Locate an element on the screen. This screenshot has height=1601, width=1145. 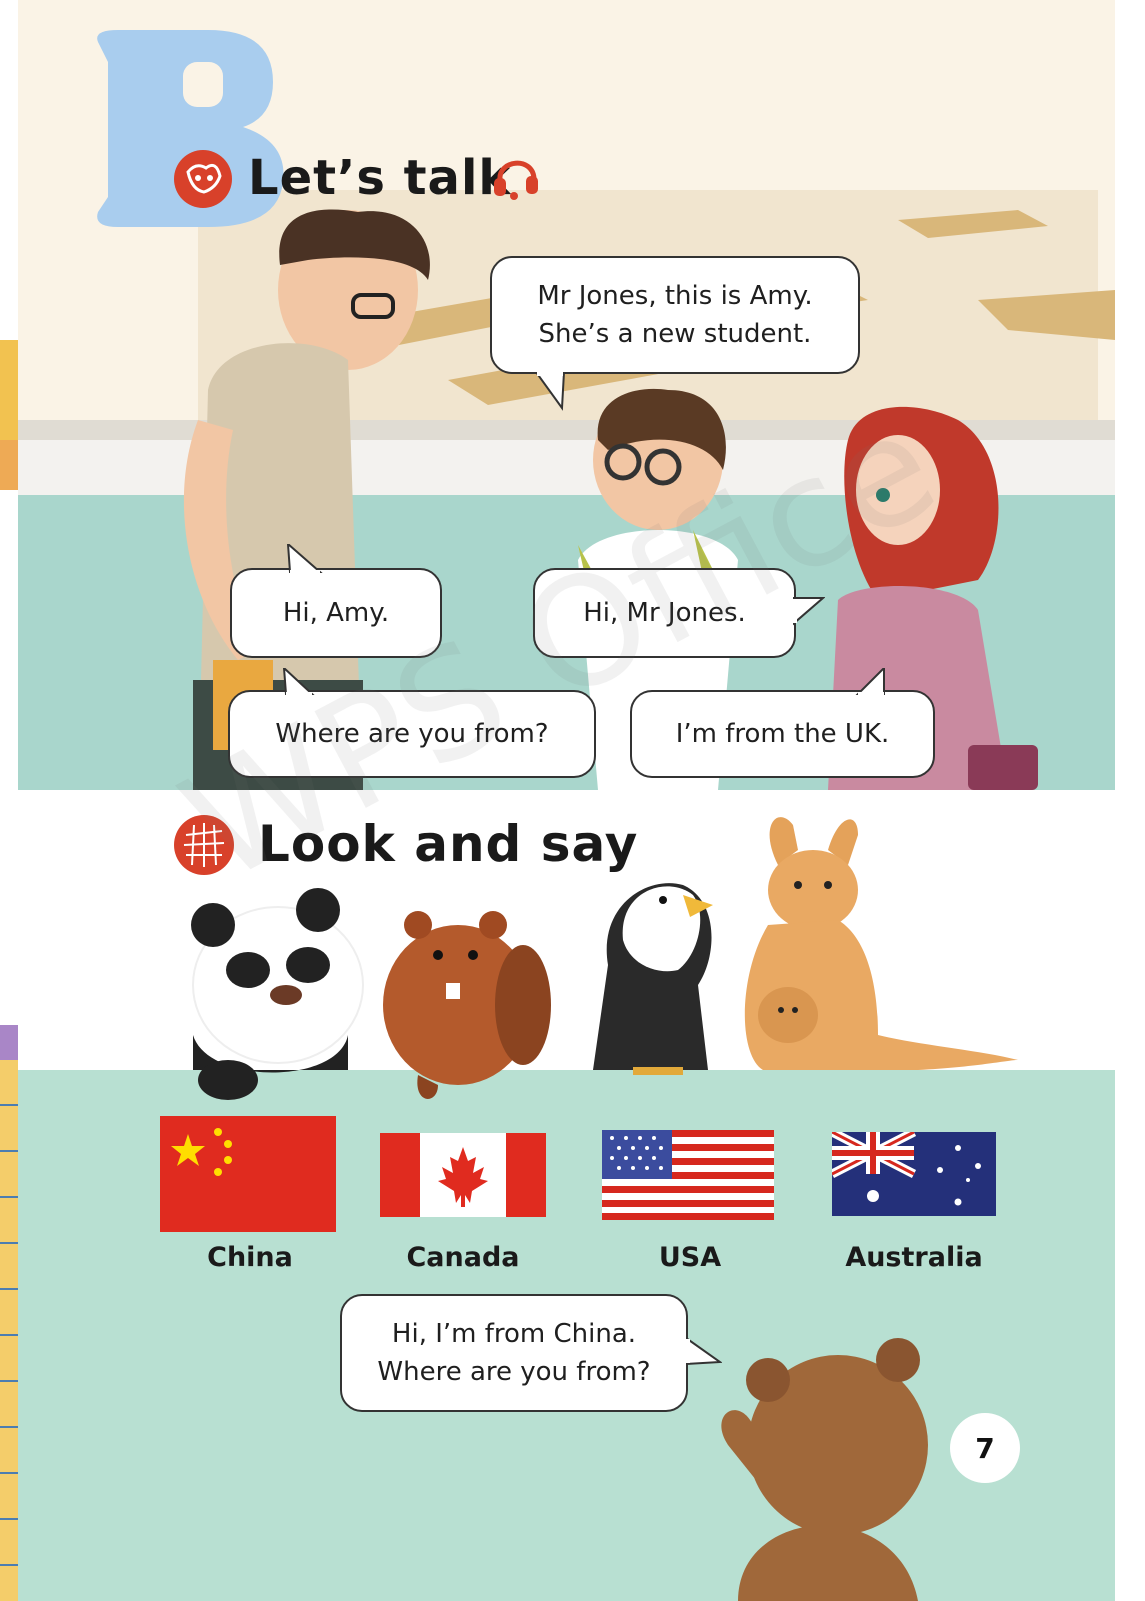
bubble-hi-amy: Hi, Amy. is located at coordinates (336, 601).